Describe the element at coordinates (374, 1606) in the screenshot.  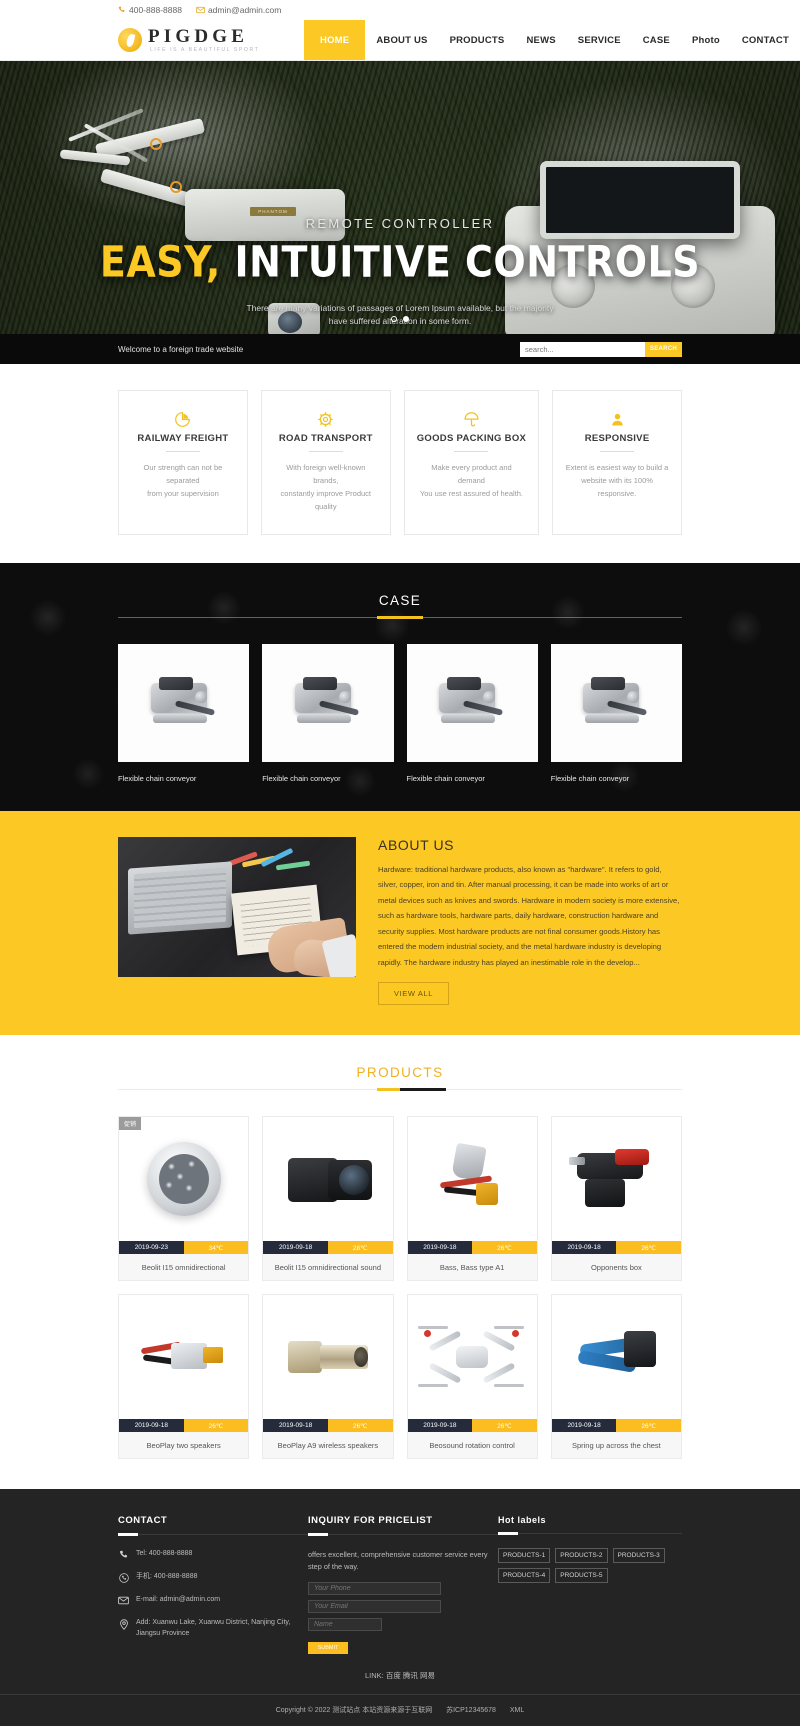
I see `inquiry-email-input` at that location.